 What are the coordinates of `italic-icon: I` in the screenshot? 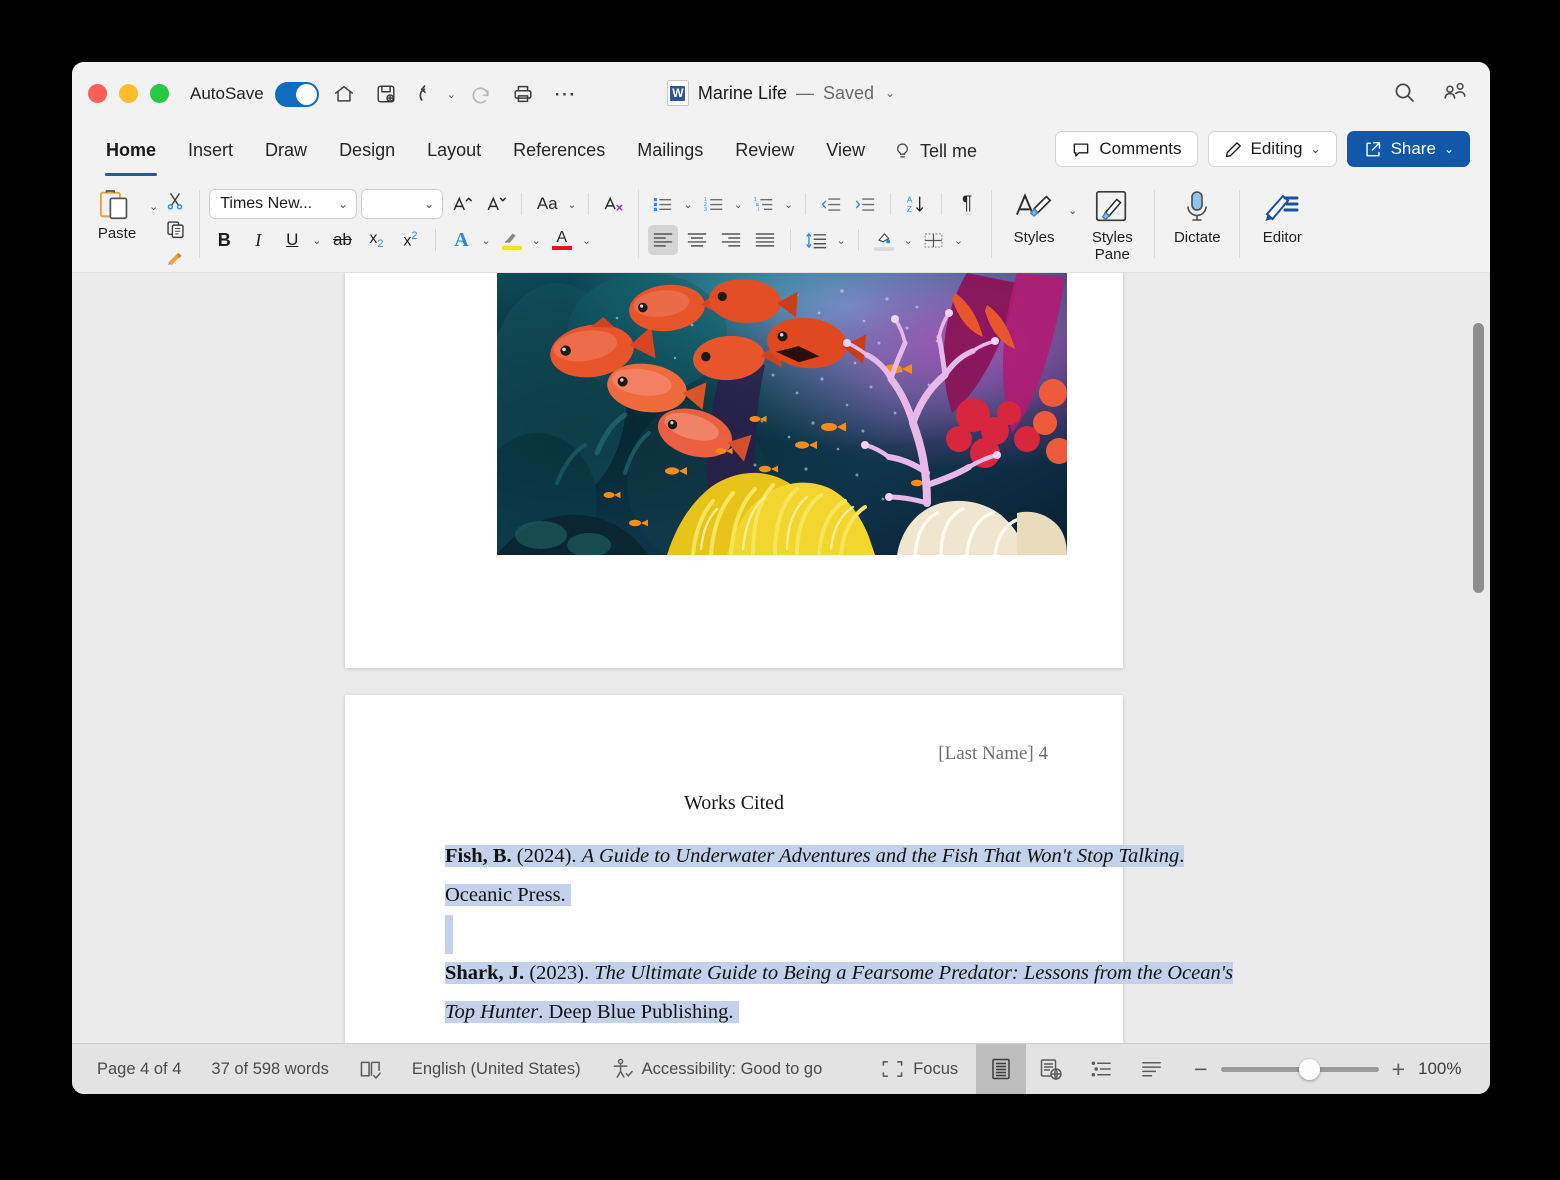 It's located at (258, 240).